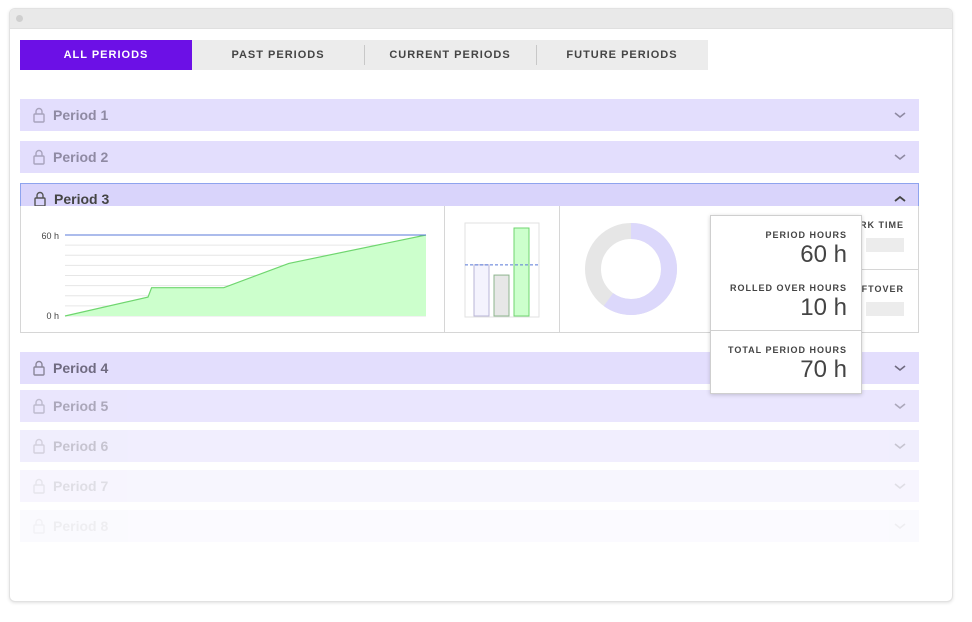  I want to click on period-label: Period 6, so click(81, 446).